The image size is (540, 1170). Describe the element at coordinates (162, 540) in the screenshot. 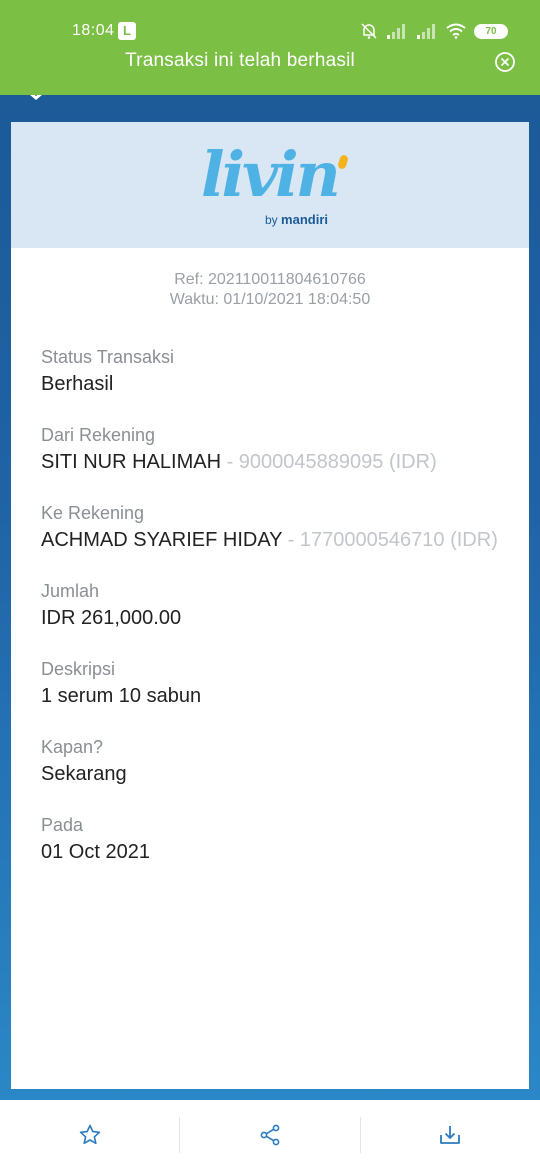

I see `field-main: ACHMAD SYARIEF HIDAY` at that location.